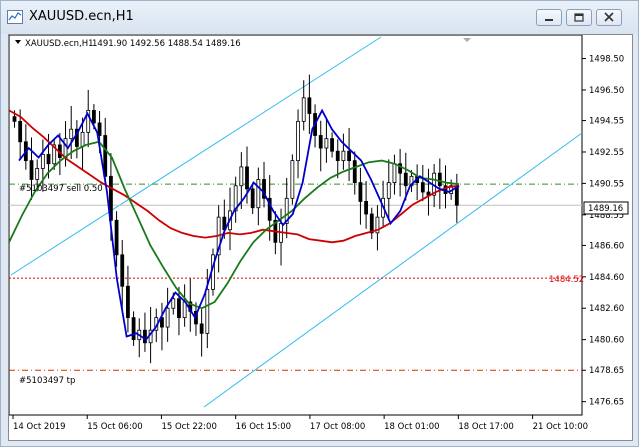  I want to click on y-tick-label: 1490.55, so click(606, 184).